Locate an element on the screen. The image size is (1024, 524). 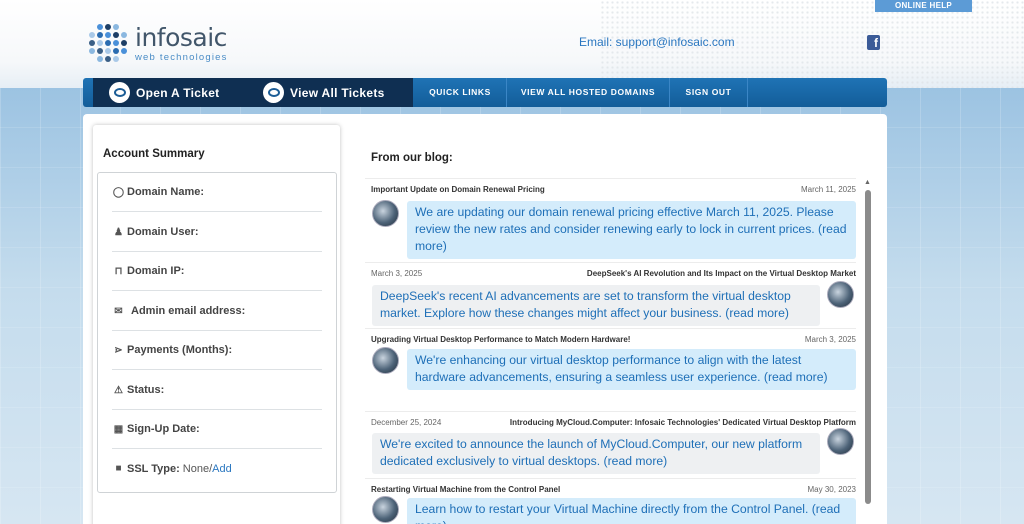
antenna-icon: ⊓ is located at coordinates (118, 271).